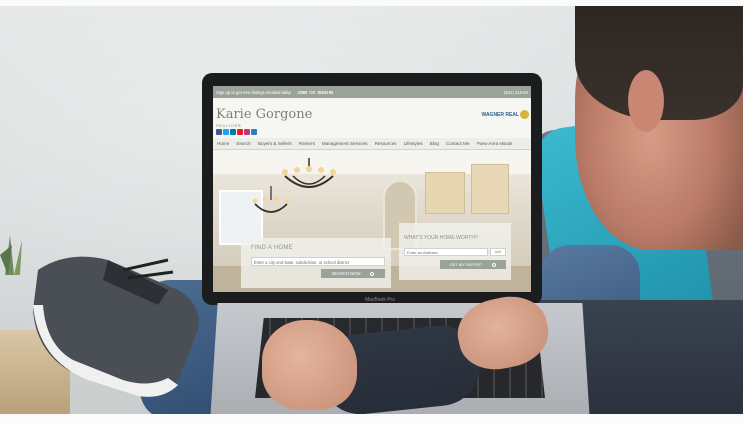 The image size is (743, 423). What do you see at coordinates (386, 143) in the screenshot?
I see `nav-resources: Resources` at bounding box center [386, 143].